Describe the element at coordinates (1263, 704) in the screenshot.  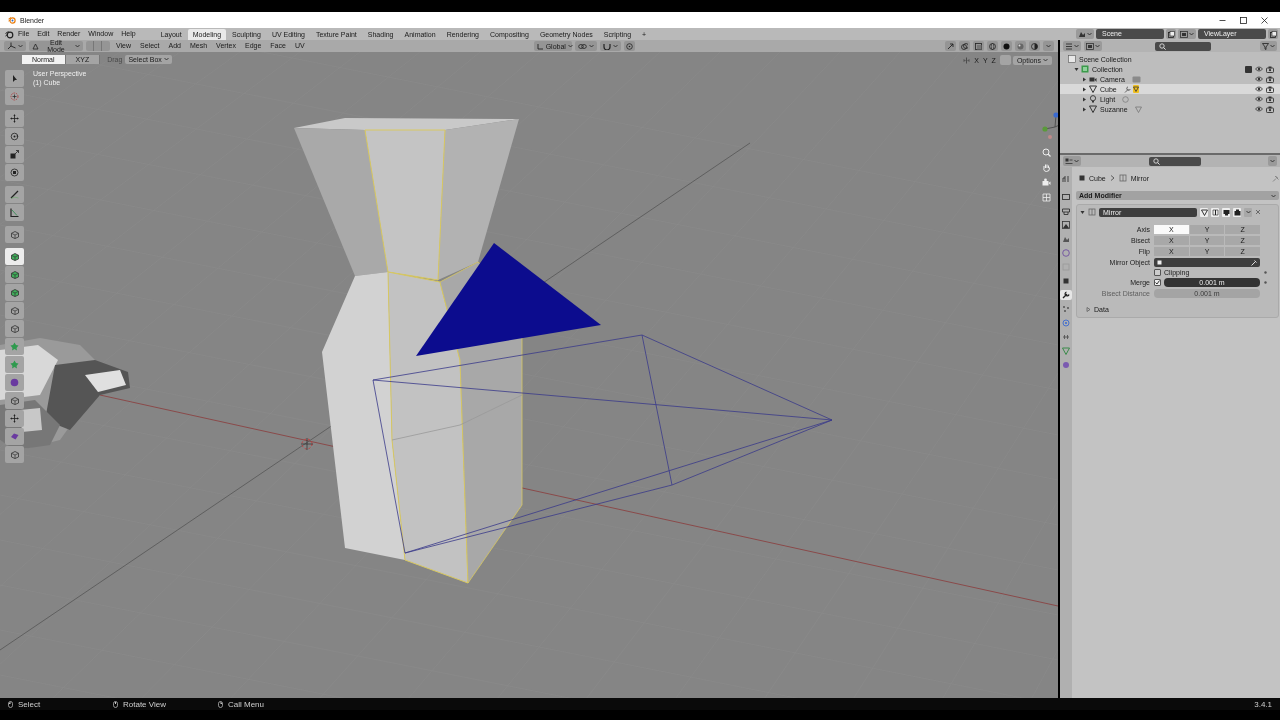
I see `version-label: 3.4.1` at that location.